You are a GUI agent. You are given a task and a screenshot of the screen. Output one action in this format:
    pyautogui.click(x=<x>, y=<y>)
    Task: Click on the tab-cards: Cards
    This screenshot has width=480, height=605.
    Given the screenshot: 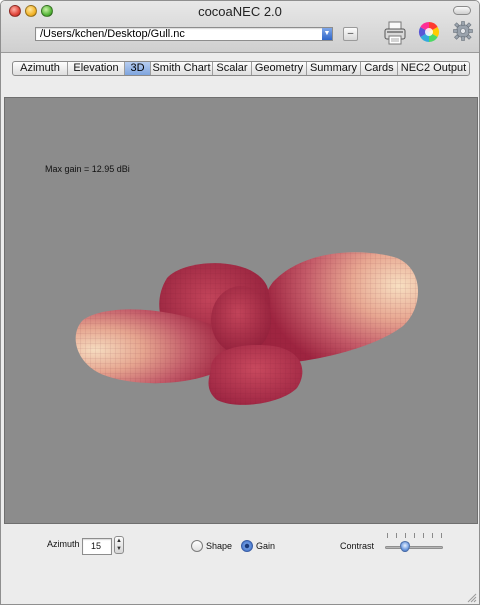 What is the action you would take?
    pyautogui.click(x=379, y=68)
    